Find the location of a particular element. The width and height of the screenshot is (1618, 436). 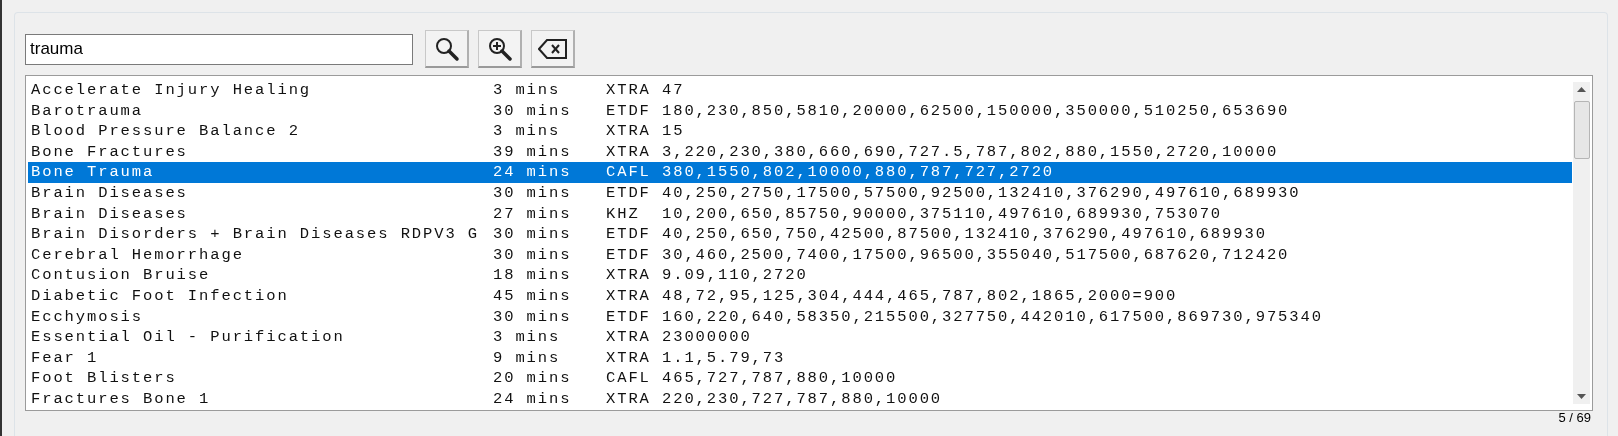

list-row: Contusion Bruise 18 mins XTRA 9.09,110,2720 is located at coordinates (800, 275).